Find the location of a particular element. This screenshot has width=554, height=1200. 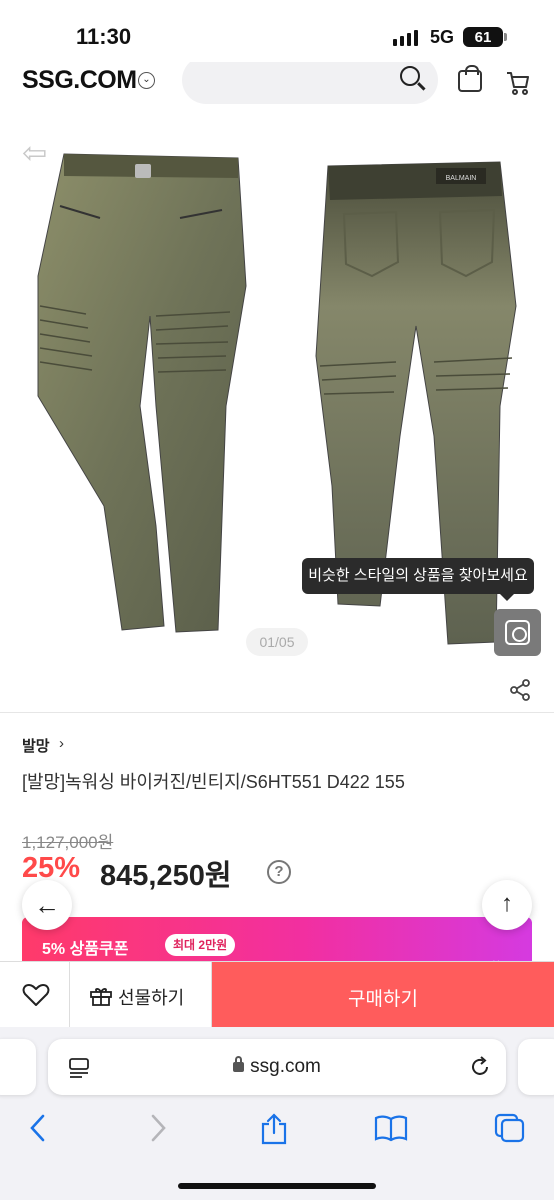

previous-tab-preview is located at coordinates (18, 1067).